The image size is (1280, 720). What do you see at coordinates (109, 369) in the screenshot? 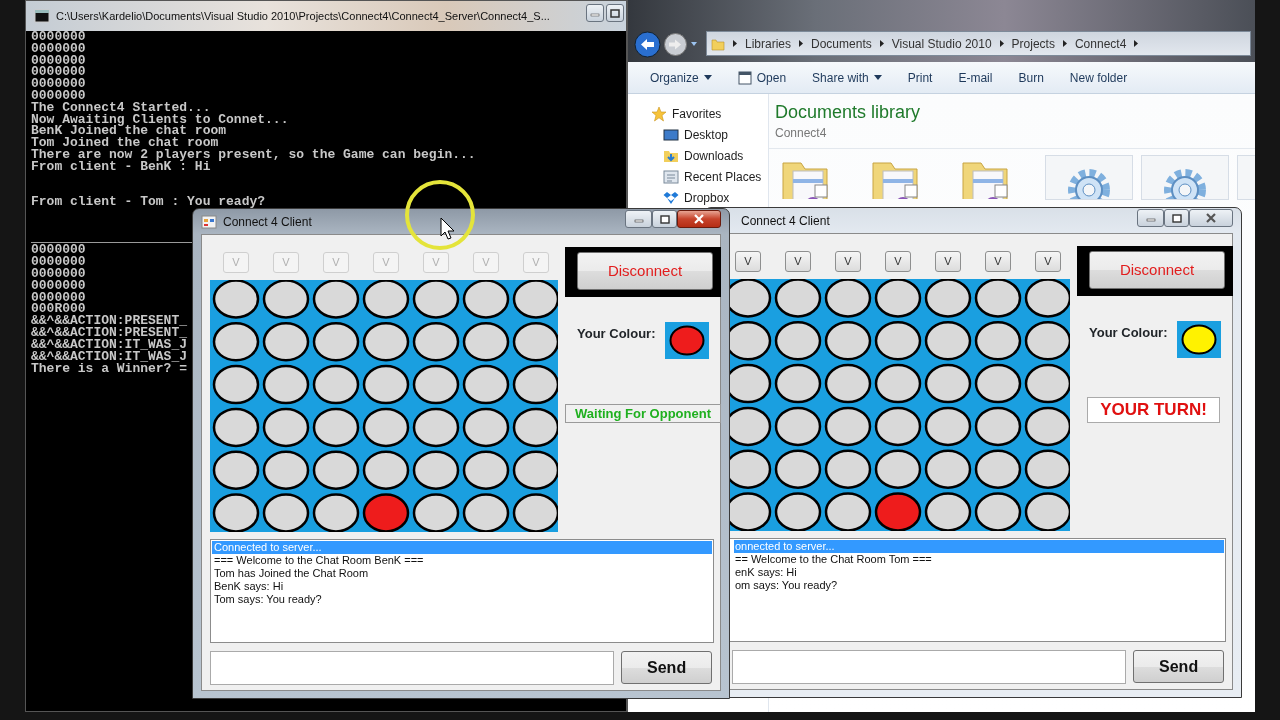
I see `console-line: There is a Winner? =` at bounding box center [109, 369].